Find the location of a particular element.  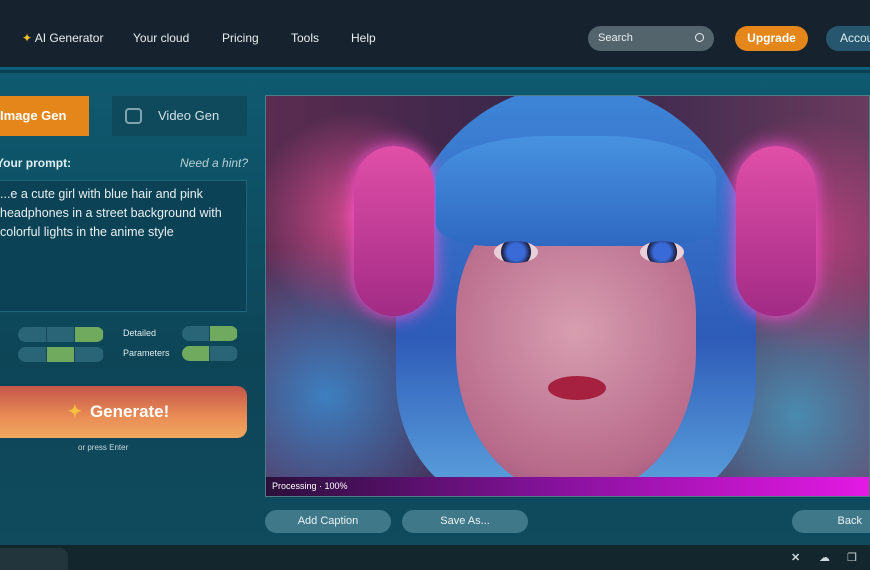

close-icon: ✕ is located at coordinates (795, 557).